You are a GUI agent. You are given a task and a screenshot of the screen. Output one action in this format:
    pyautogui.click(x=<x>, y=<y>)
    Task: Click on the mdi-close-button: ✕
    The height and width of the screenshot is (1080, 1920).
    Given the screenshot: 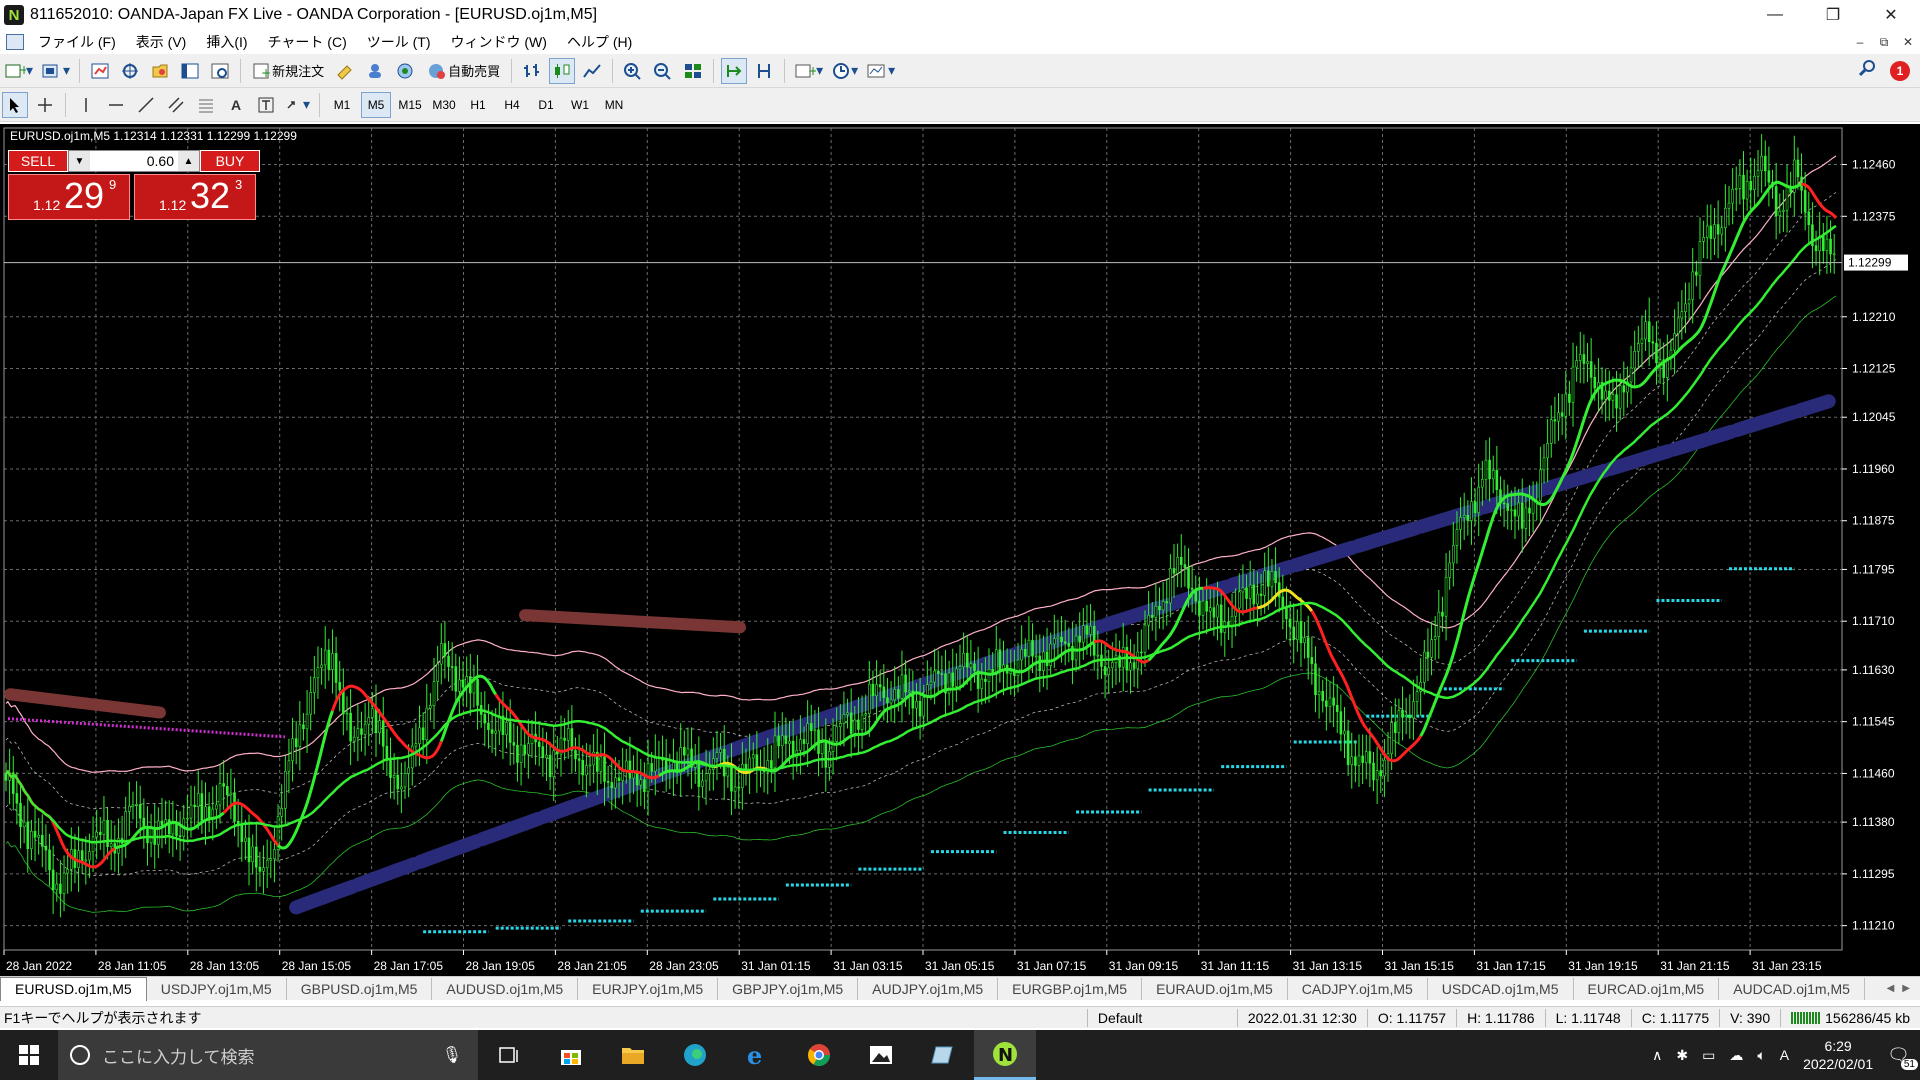 What is the action you would take?
    pyautogui.click(x=1908, y=42)
    